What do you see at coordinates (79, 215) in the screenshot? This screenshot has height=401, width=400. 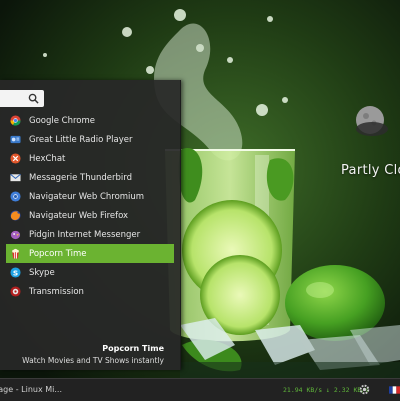 I see `app-label: Navigateur Web Firefox` at bounding box center [79, 215].